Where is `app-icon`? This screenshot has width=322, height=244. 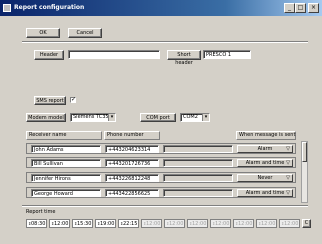
app-icon is located at coordinates (7, 8).